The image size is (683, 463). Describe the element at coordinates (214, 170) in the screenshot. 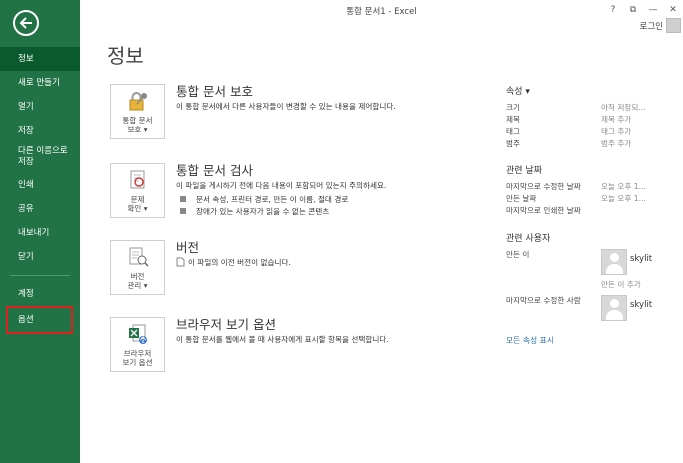

I see `inspect-title: 통합 문서 검사` at that location.